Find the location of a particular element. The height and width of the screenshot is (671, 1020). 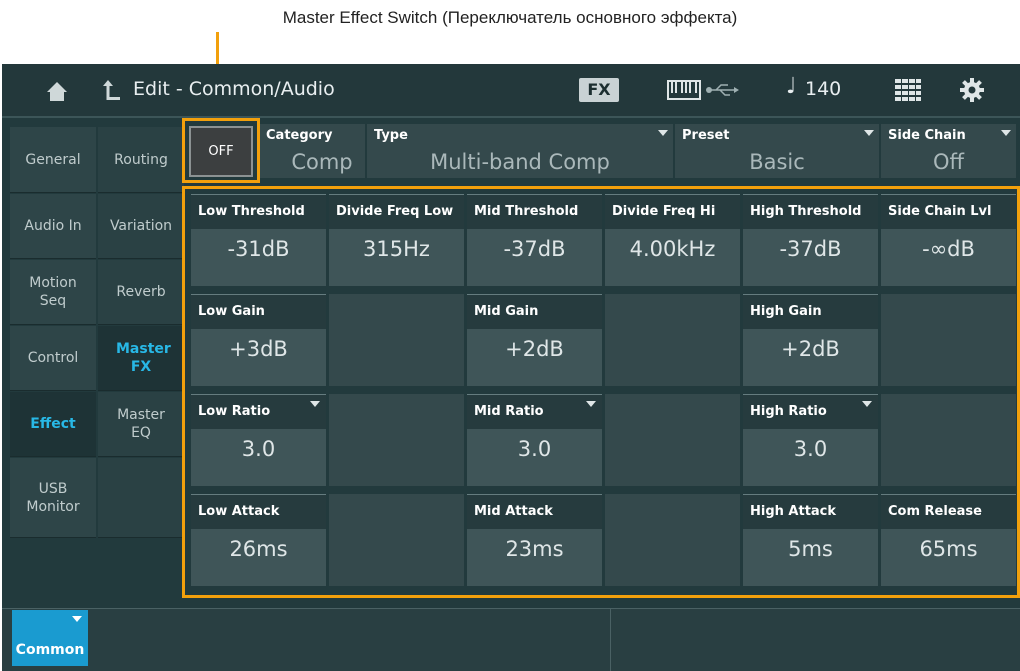

param-divide-freq-hi: Divide Freq Hi 4.00kHz is located at coordinates (672, 240).